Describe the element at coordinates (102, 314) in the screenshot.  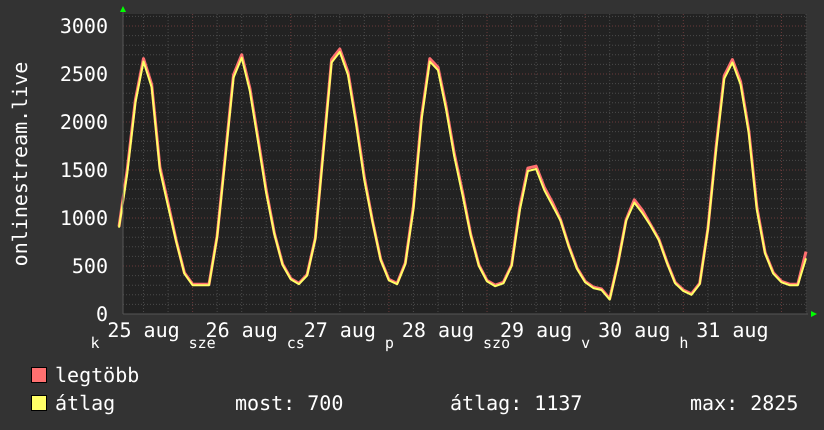
I see `axis-tick-label: 0` at that location.